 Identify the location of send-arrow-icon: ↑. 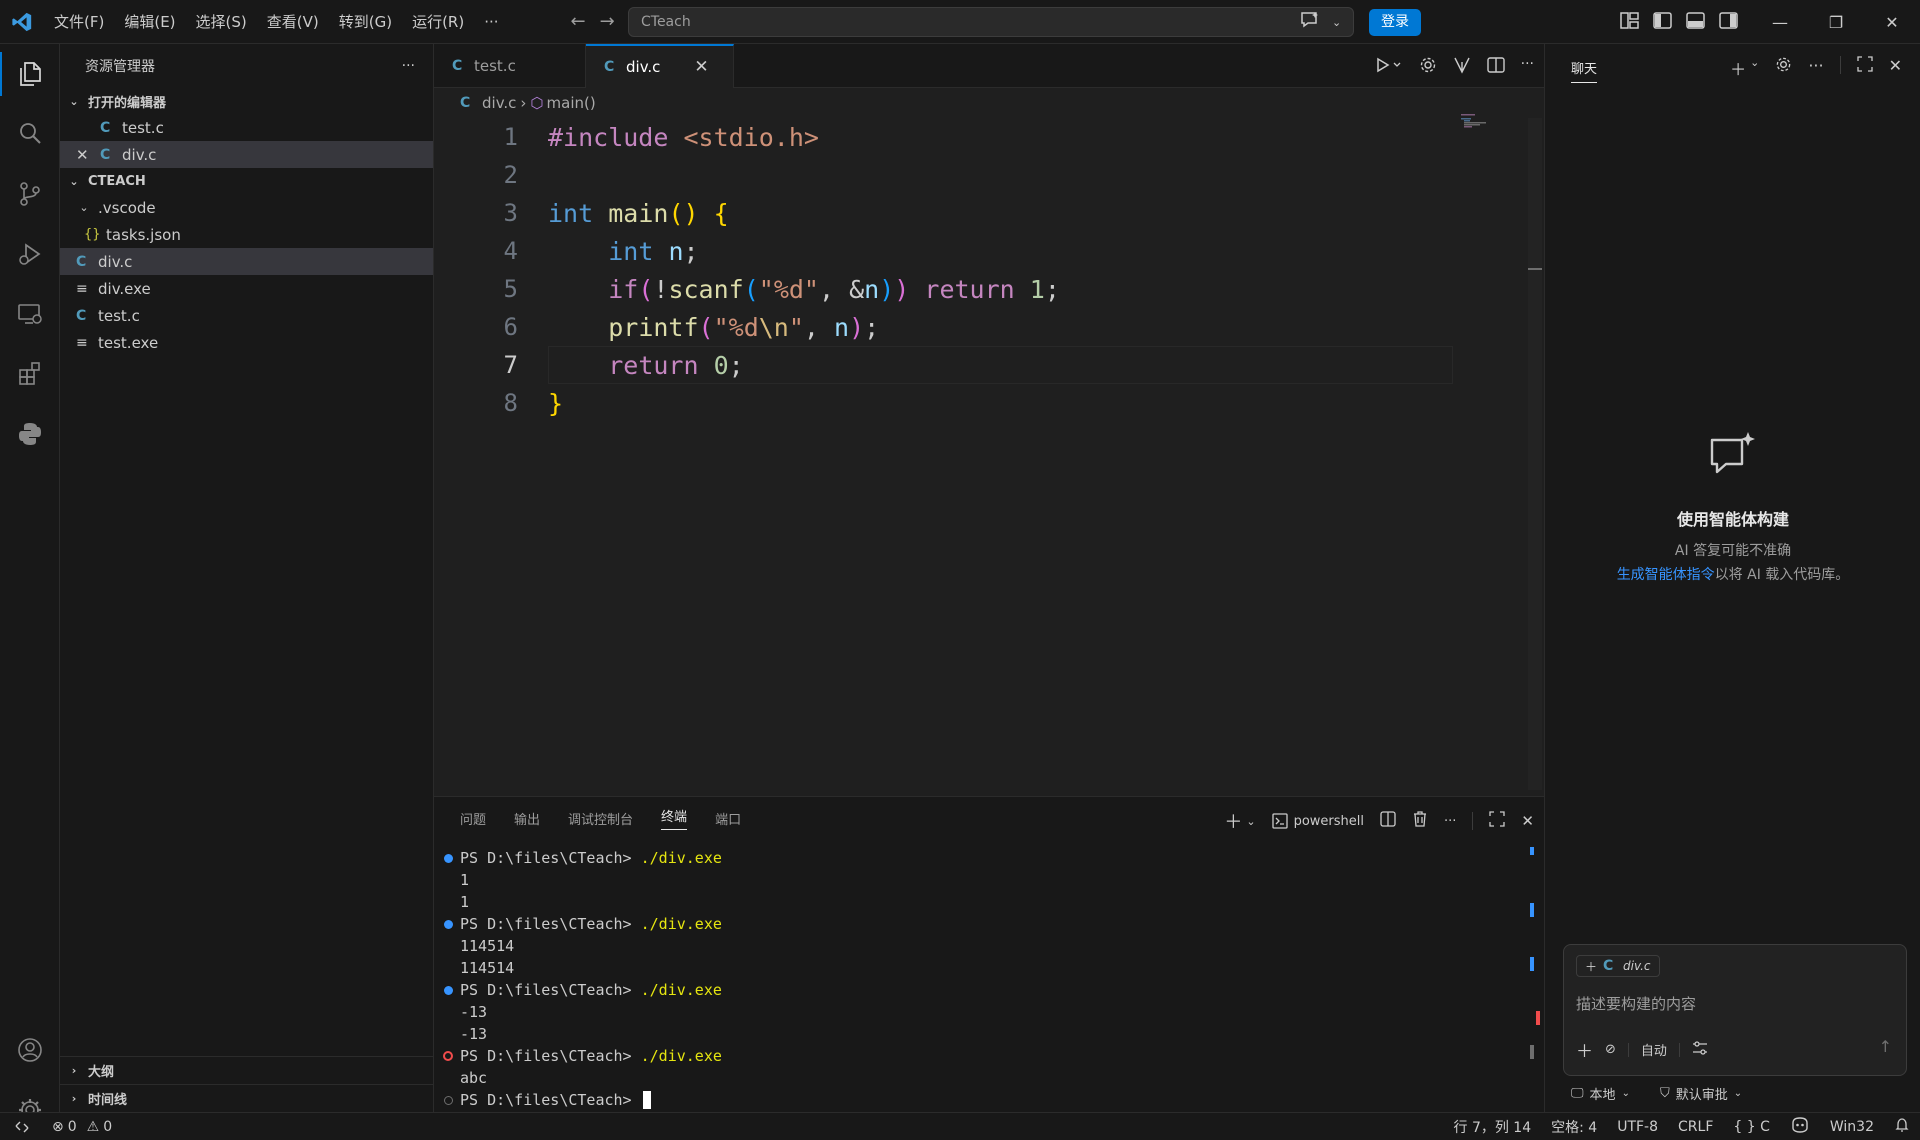
(1885, 1046).